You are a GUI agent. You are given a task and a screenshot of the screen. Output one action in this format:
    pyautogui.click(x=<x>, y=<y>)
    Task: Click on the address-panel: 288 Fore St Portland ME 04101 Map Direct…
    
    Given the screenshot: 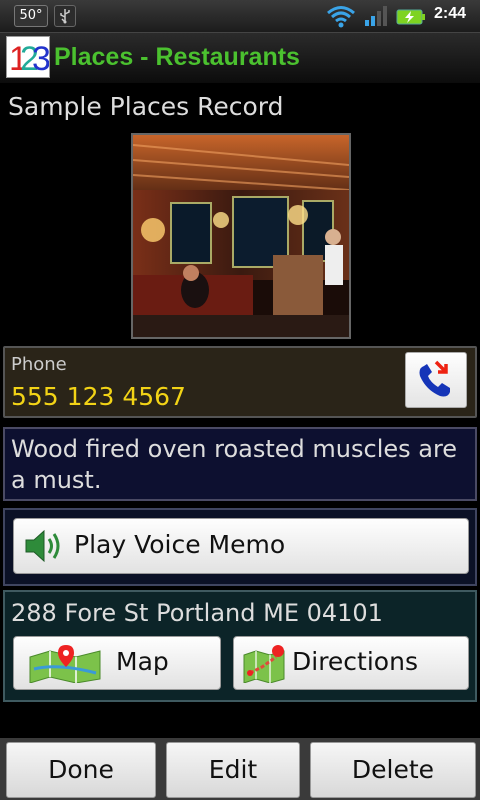 What is the action you would take?
    pyautogui.click(x=240, y=646)
    